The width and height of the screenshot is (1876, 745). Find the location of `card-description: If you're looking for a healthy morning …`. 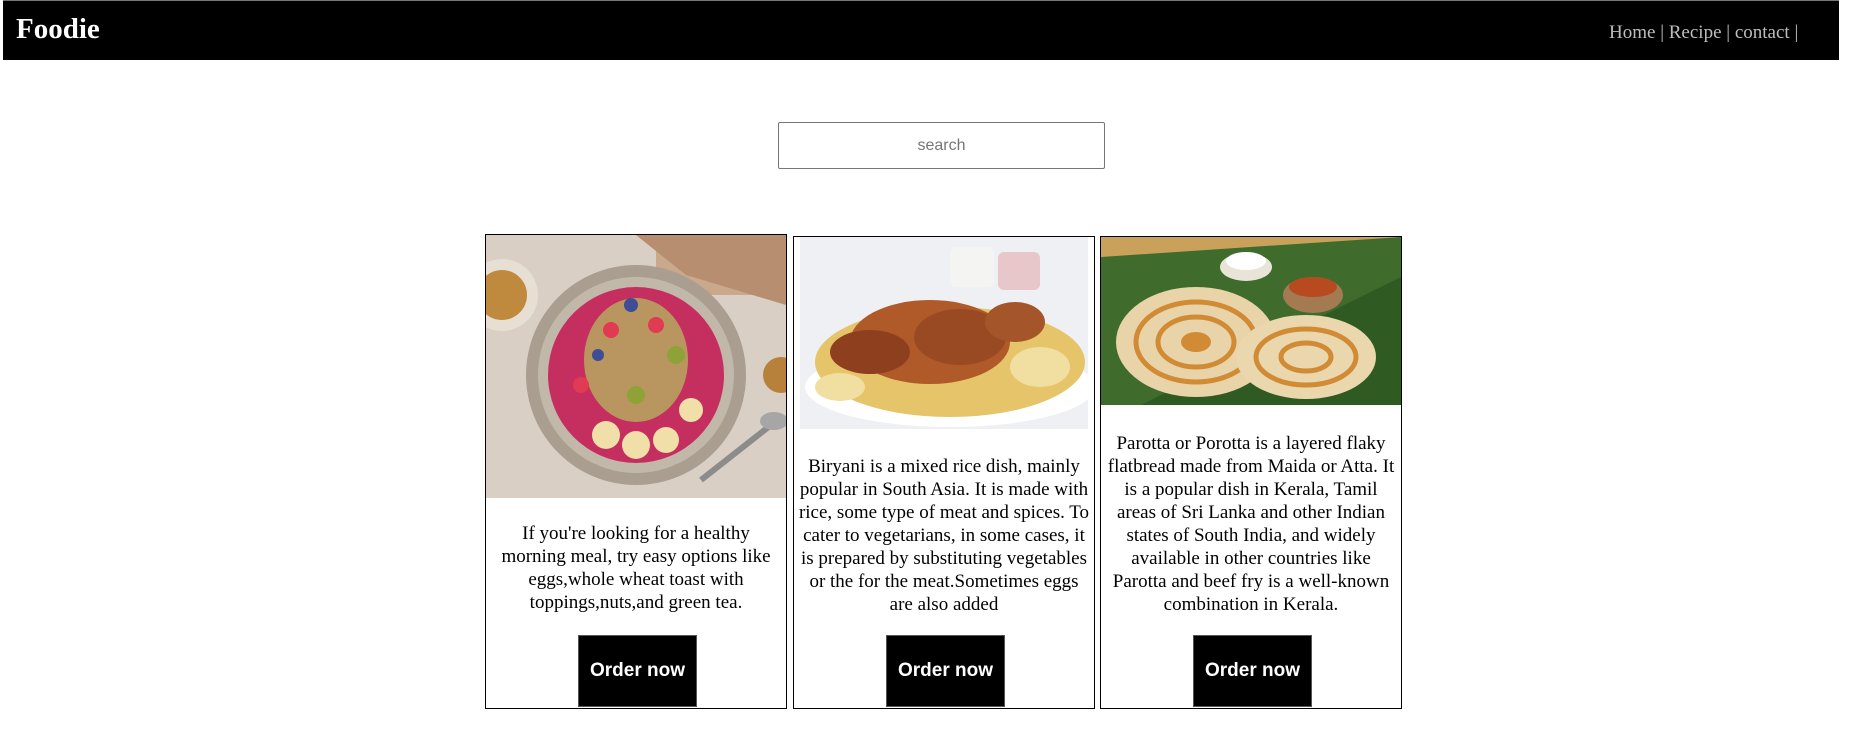

card-description: If you're looking for a healthy morning … is located at coordinates (636, 568).